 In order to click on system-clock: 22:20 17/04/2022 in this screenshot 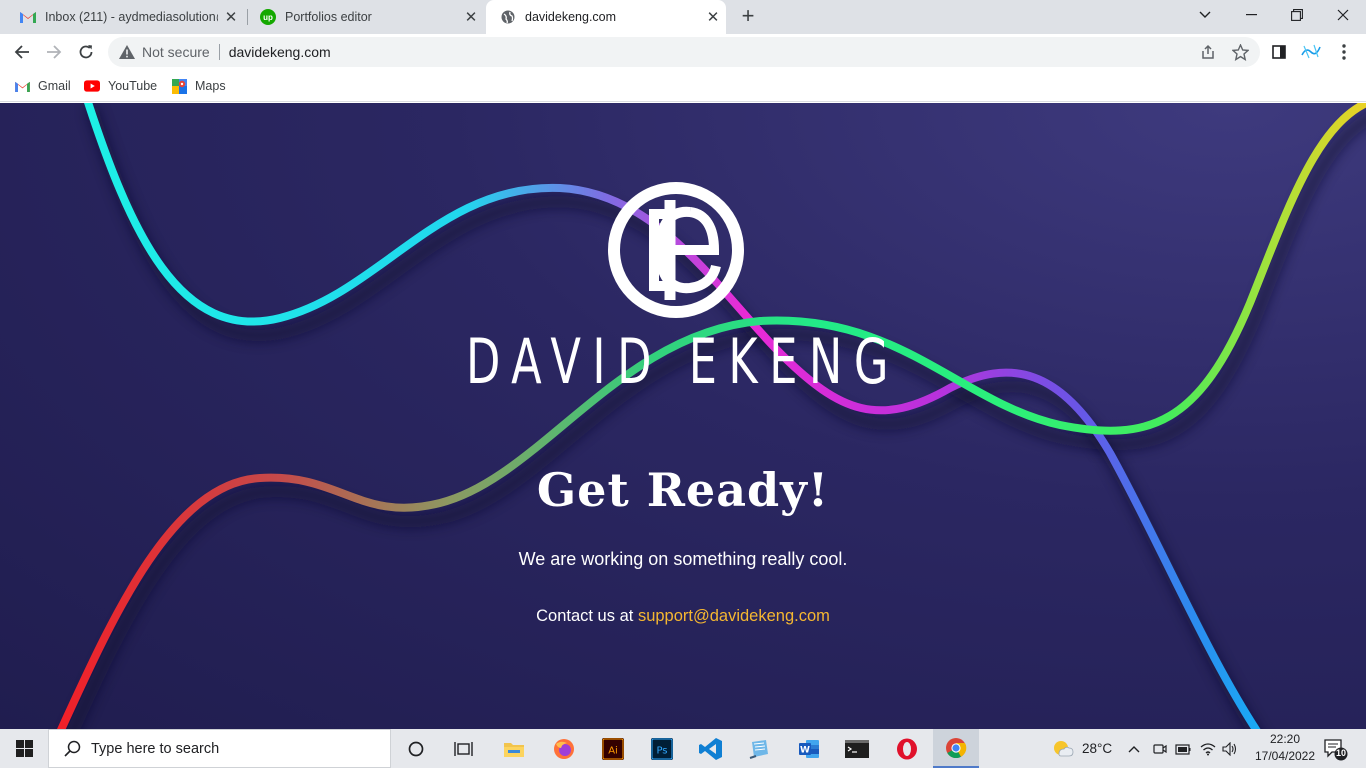, I will do `click(1285, 748)`.